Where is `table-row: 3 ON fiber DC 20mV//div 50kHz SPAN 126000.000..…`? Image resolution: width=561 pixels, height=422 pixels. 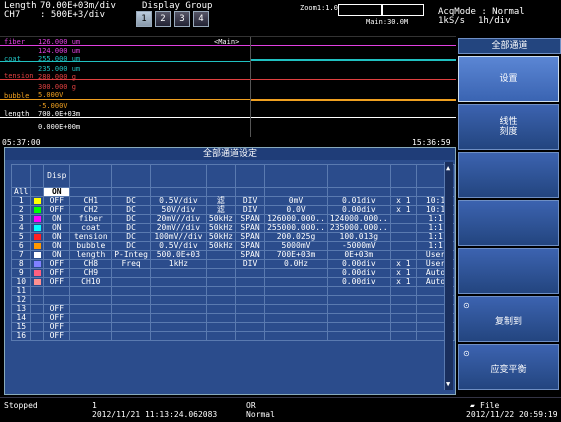
table-row: 3 ON fiber DC 20mV//div 50kHz SPAN 126000.000..… is located at coordinates (232, 219).